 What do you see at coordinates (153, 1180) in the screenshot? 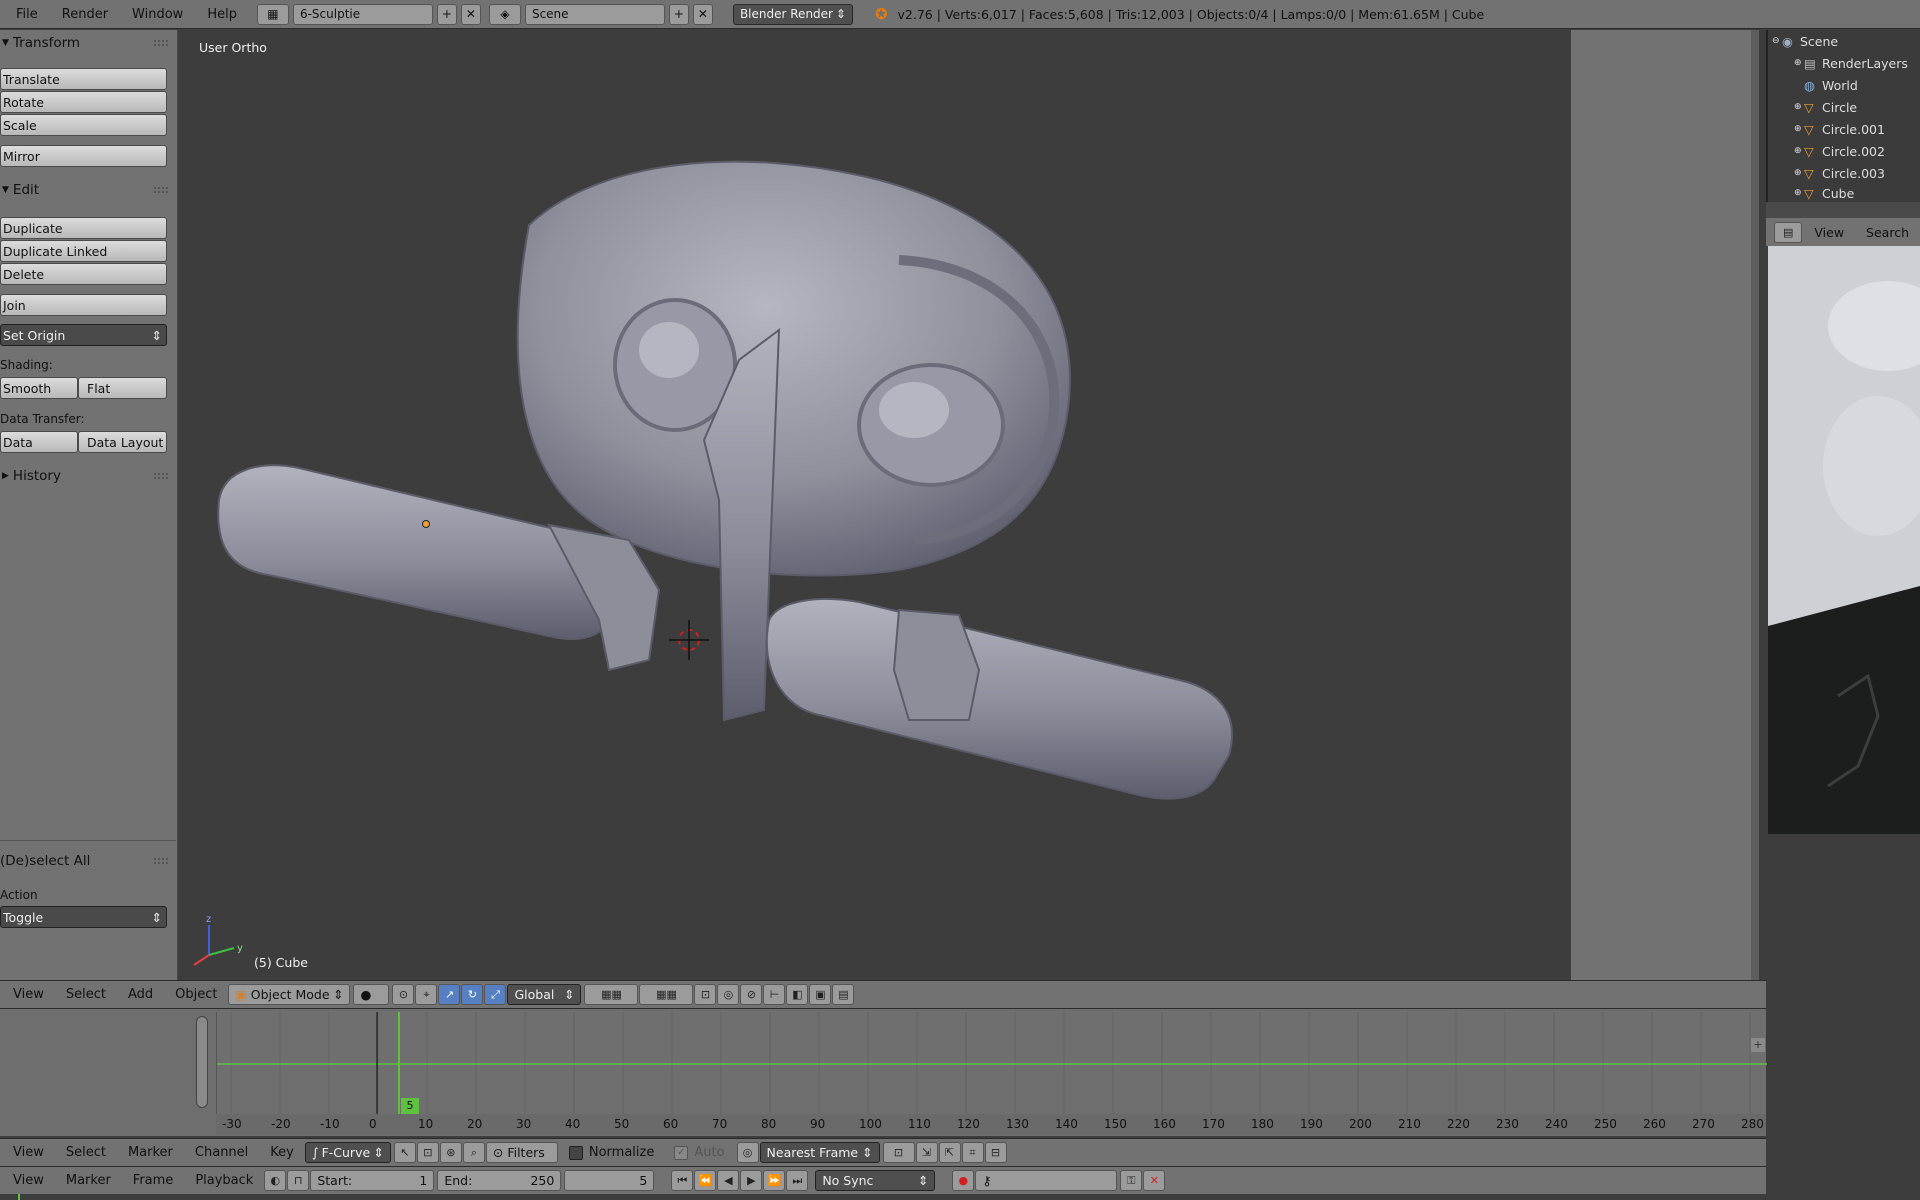
I see `timeline-menu-frame: Frame` at bounding box center [153, 1180].